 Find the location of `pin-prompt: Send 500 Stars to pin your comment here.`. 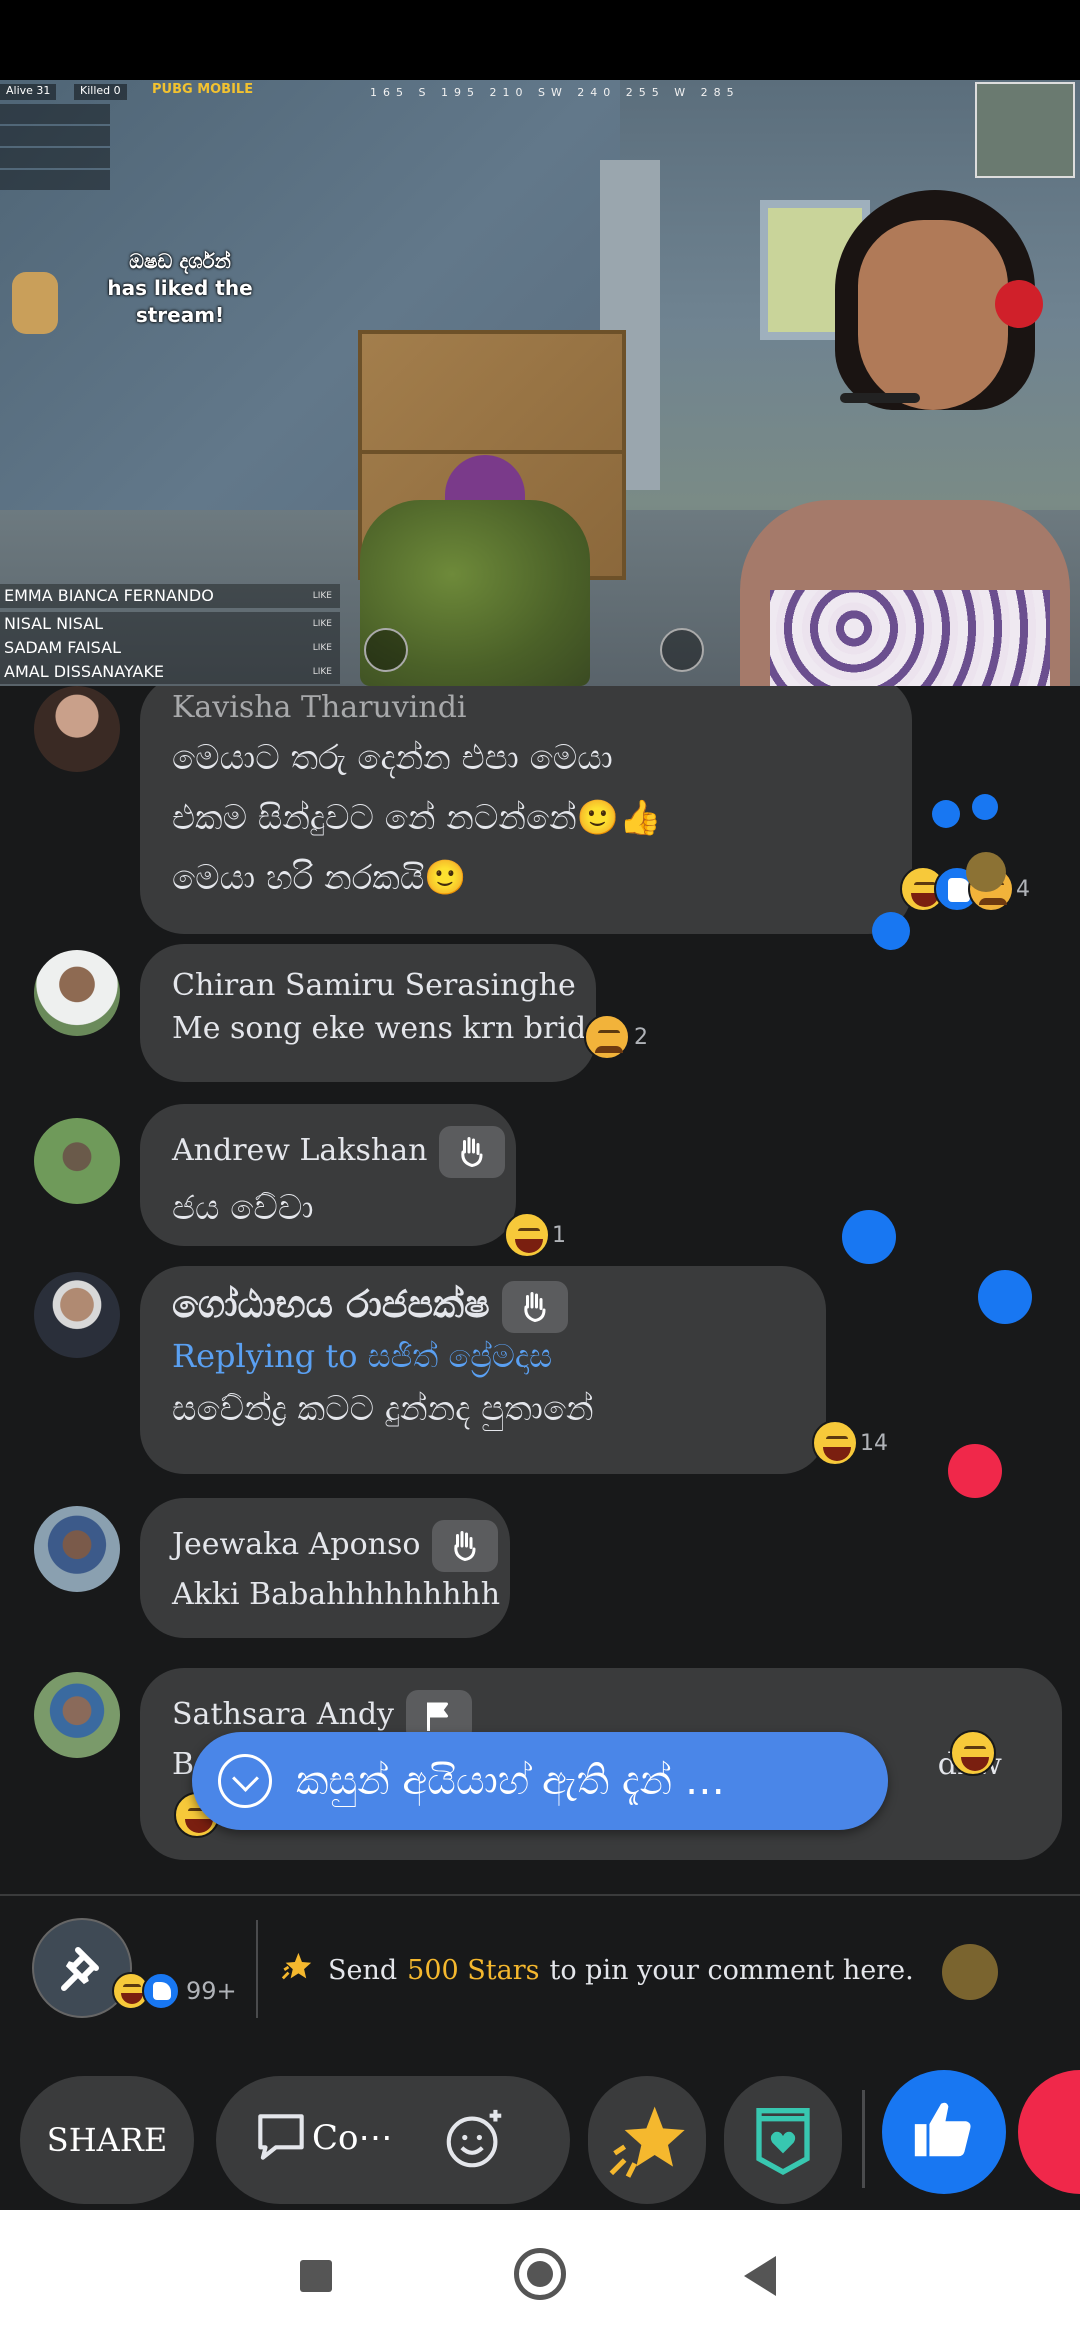

pin-prompt: Send 500 Stars to pin your comment here. is located at coordinates (597, 1970).